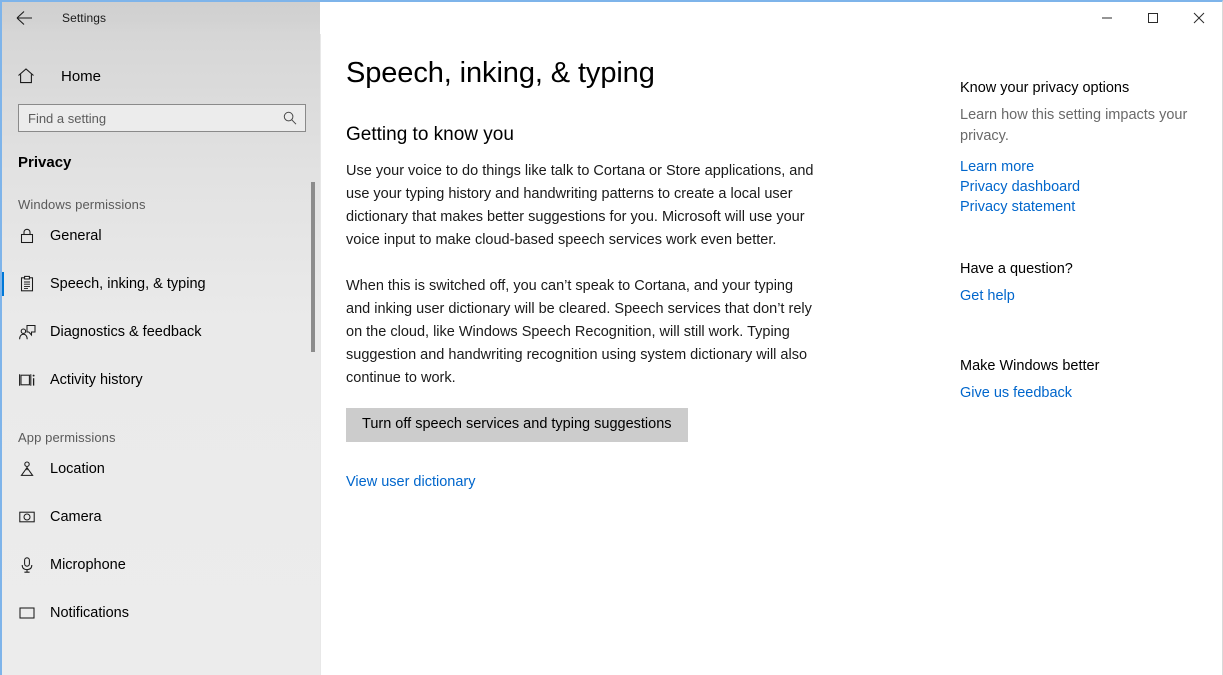 The height and width of the screenshot is (675, 1223). Describe the element at coordinates (1085, 187) in the screenshot. I see `privacy-dashboard-link: Privacy dashboard` at that location.